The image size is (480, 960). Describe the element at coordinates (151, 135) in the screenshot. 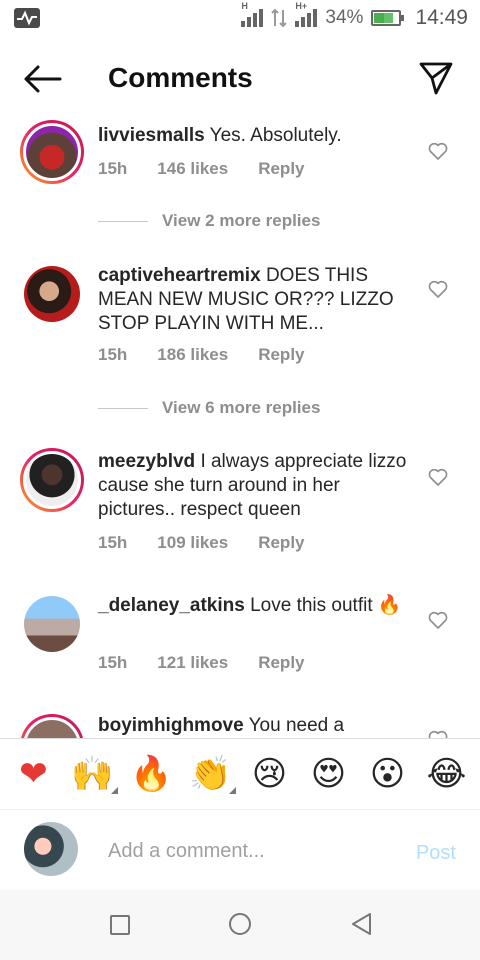

I see `comment-username: livviesmalls` at that location.